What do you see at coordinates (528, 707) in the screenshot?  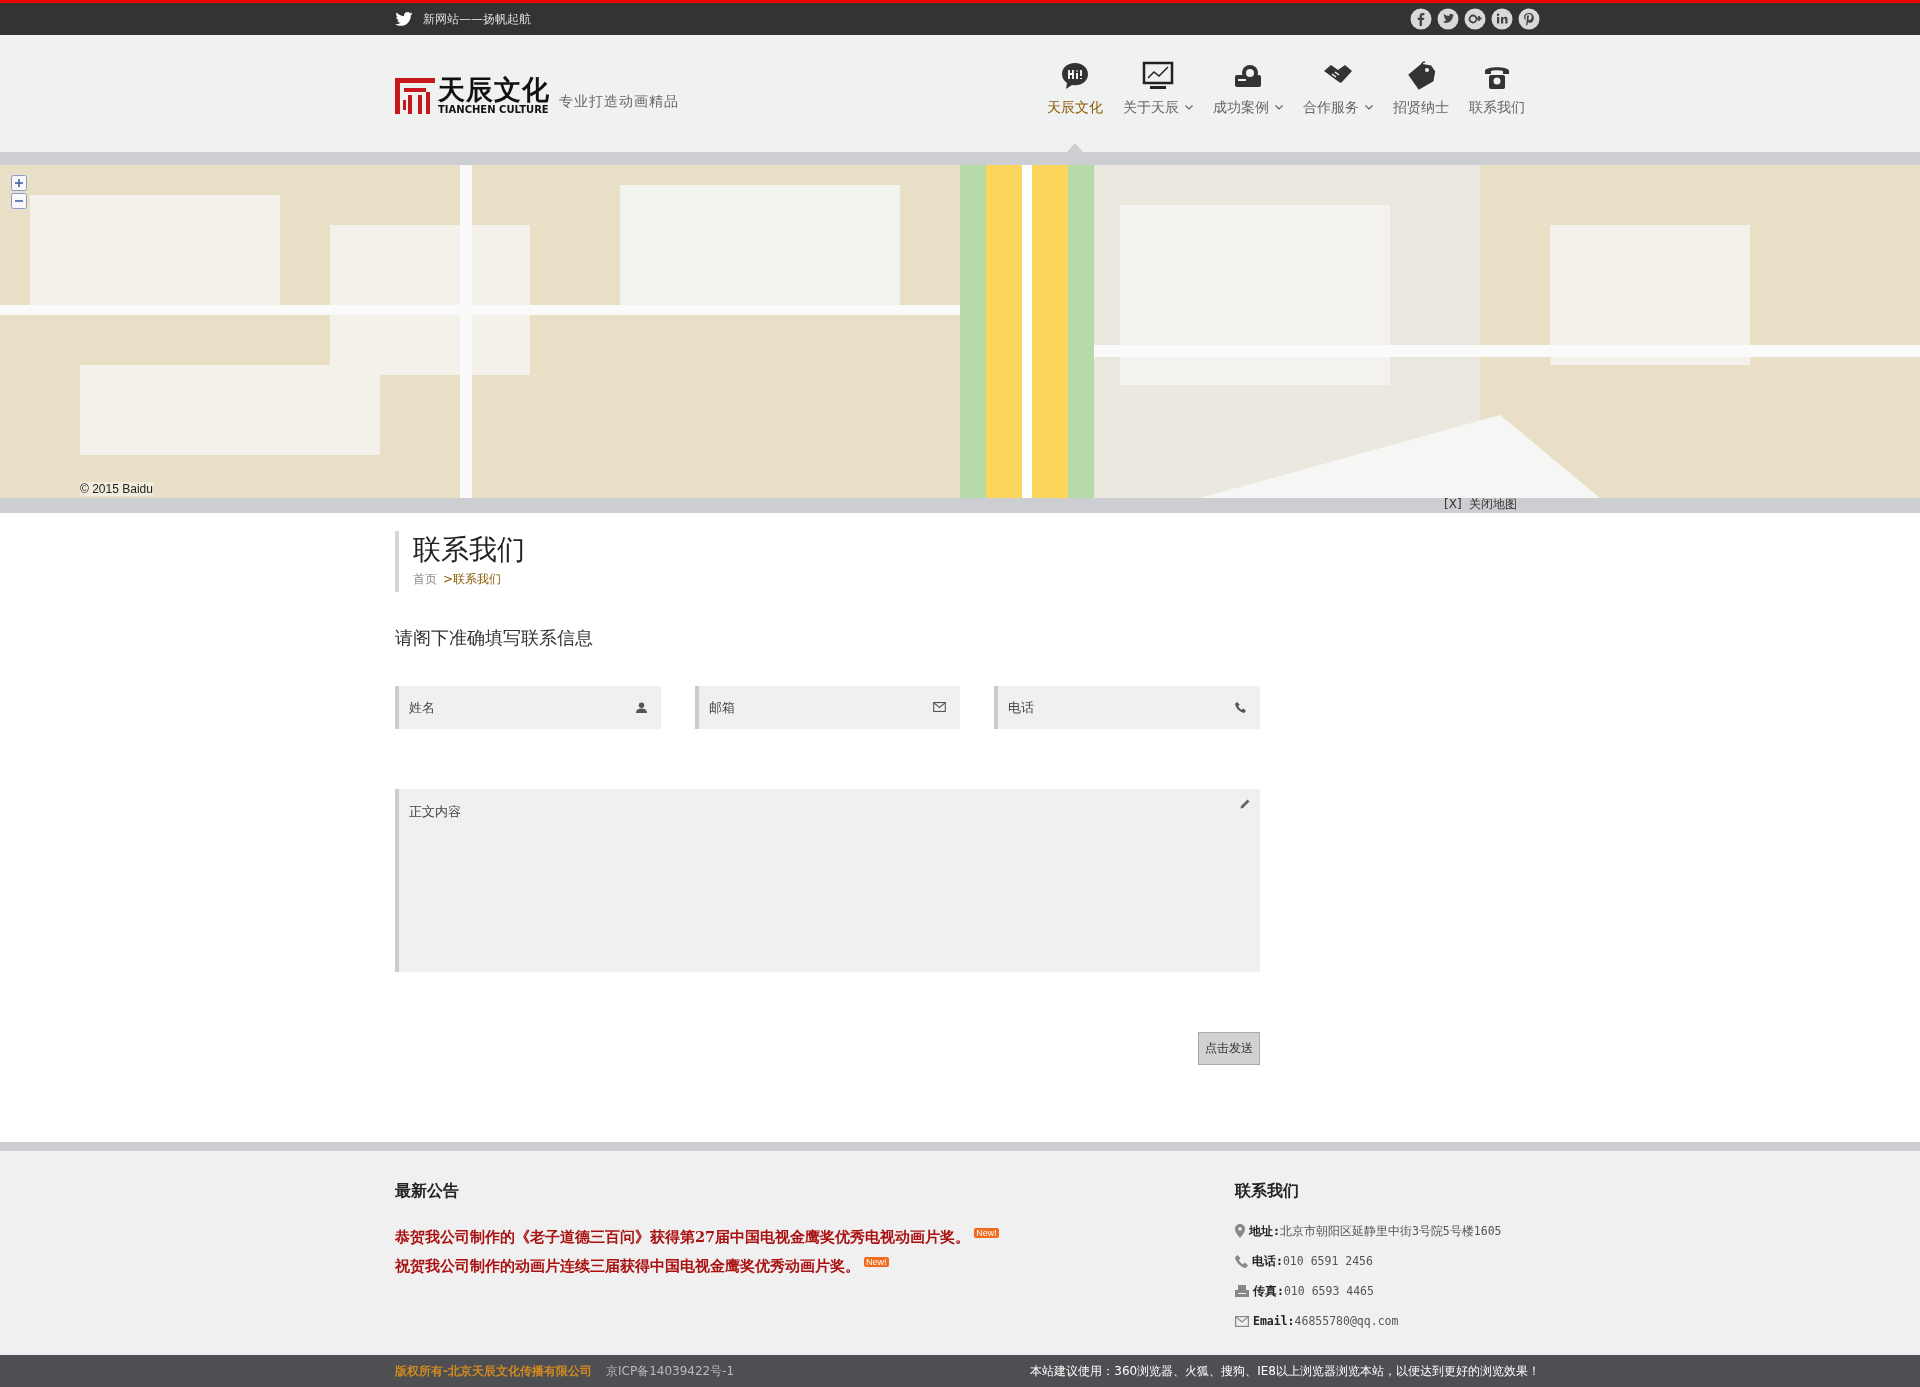 I see `input-field: 姓名` at bounding box center [528, 707].